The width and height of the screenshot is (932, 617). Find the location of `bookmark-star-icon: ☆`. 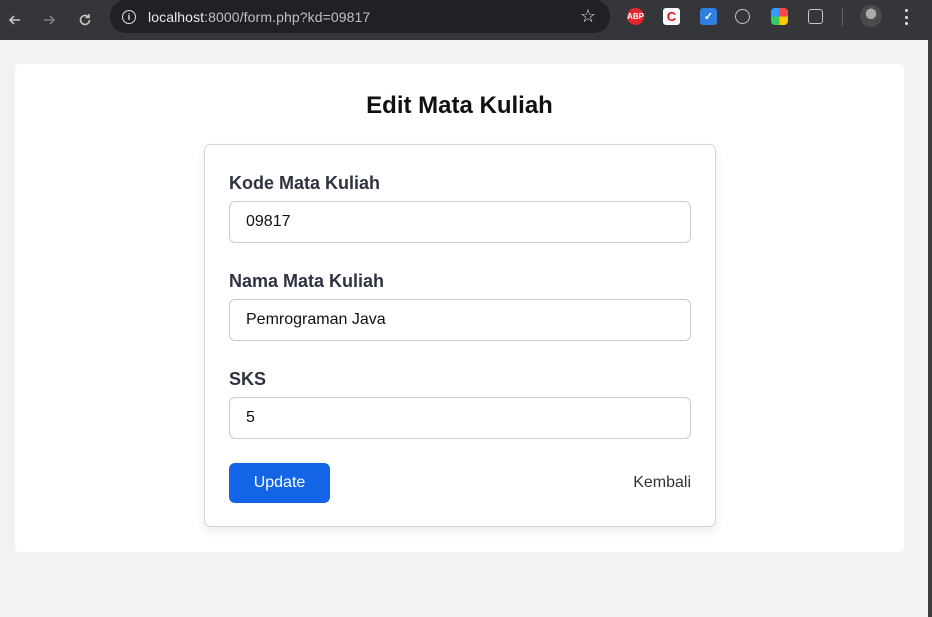

bookmark-star-icon: ☆ is located at coordinates (588, 16).